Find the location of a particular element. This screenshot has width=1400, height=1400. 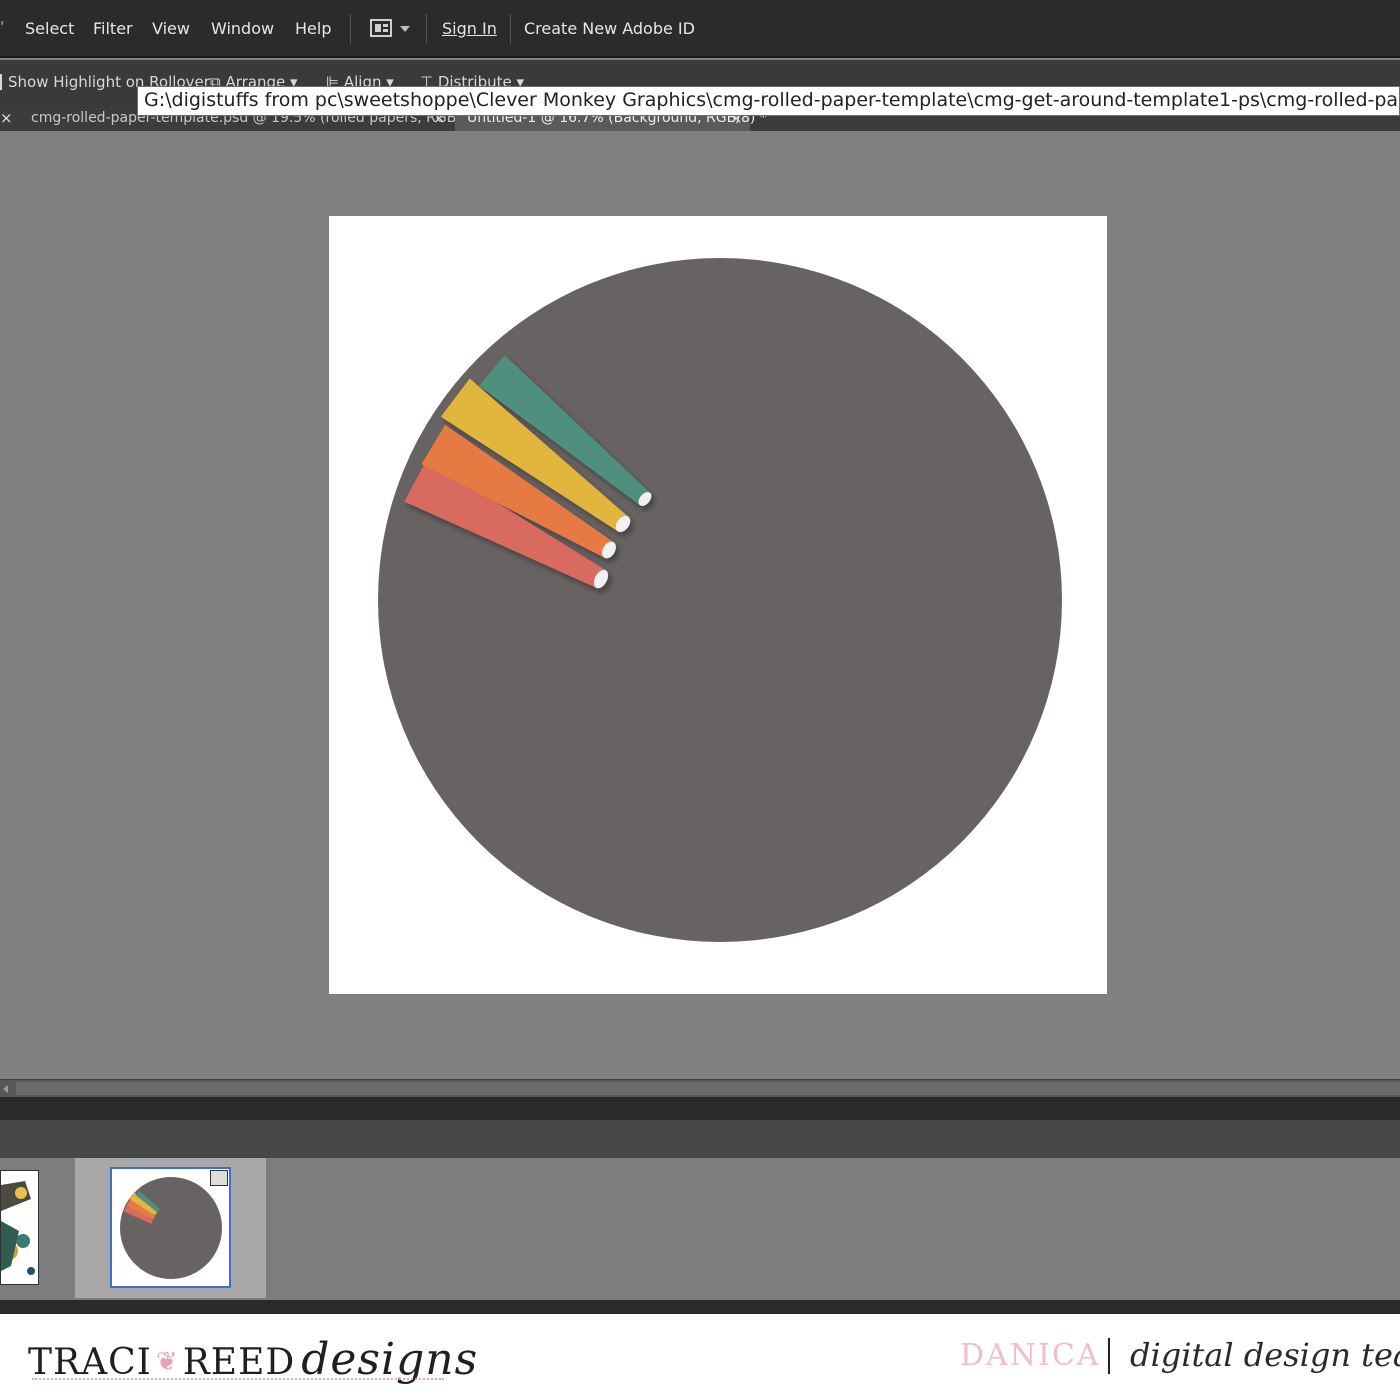

brand-word-2: REED is located at coordinates (239, 1362).